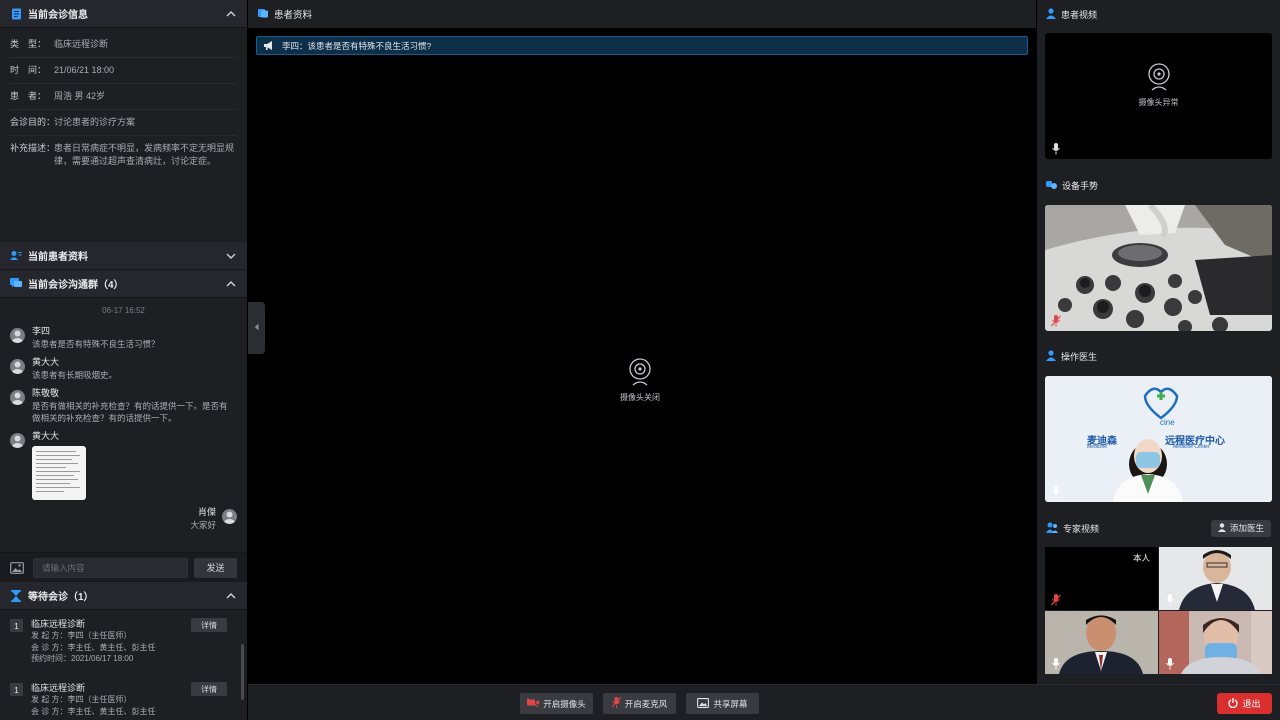  What do you see at coordinates (1101, 578) in the screenshot?
I see `expert-video-self: 本人` at bounding box center [1101, 578].